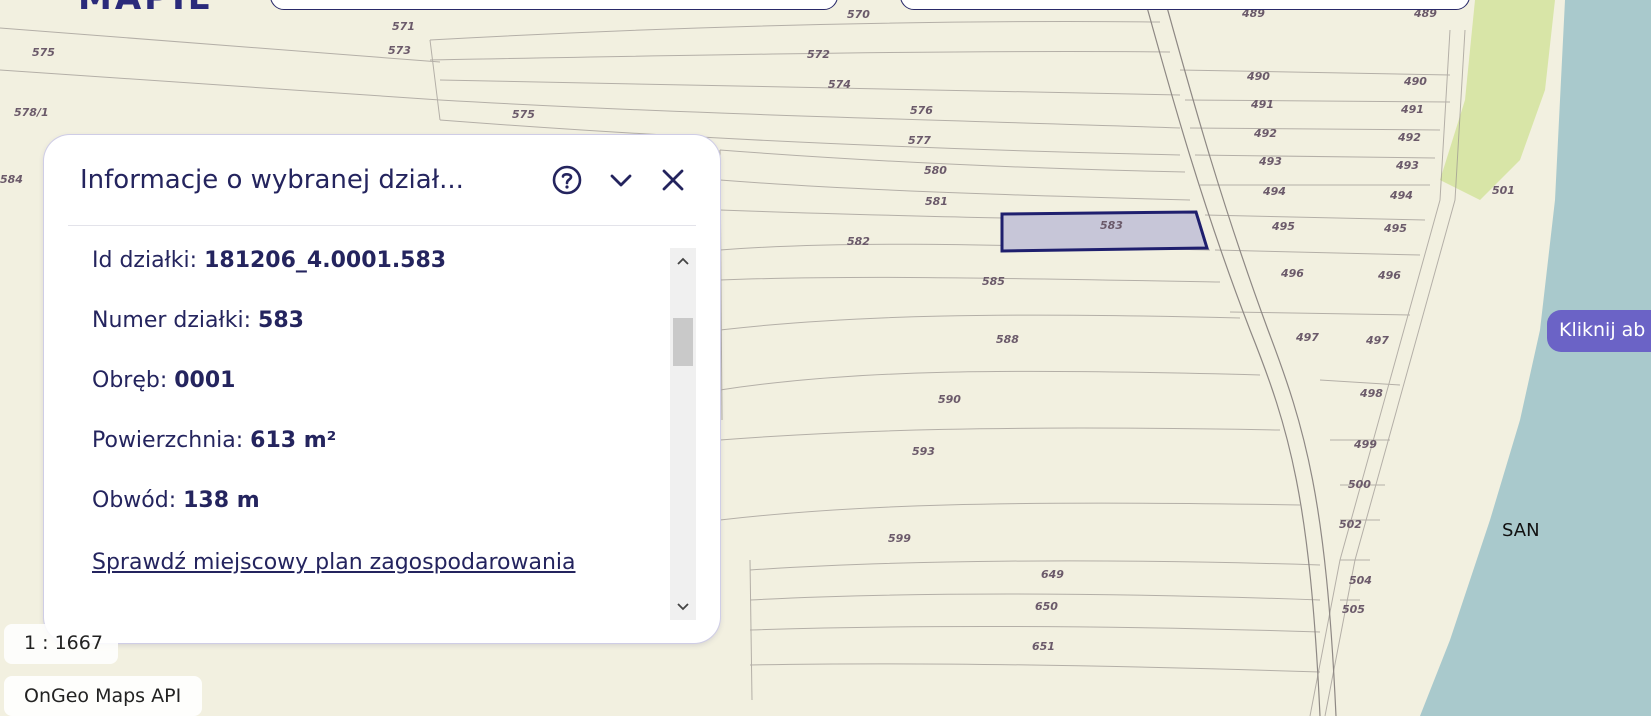 Image resolution: width=1651 pixels, height=716 pixels. I want to click on row-label: Obręb:, so click(130, 380).